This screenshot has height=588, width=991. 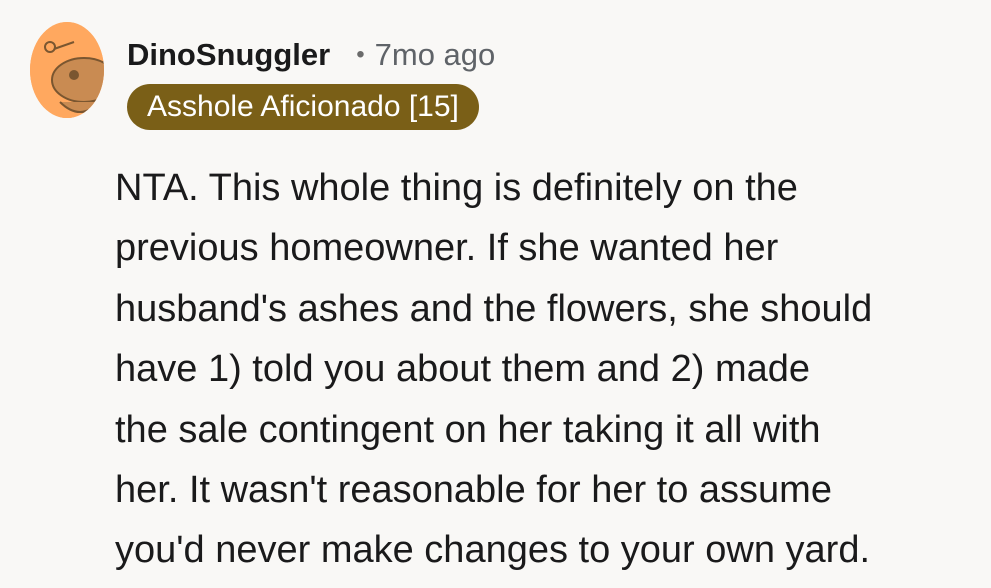 I want to click on avatar, so click(x=67, y=70).